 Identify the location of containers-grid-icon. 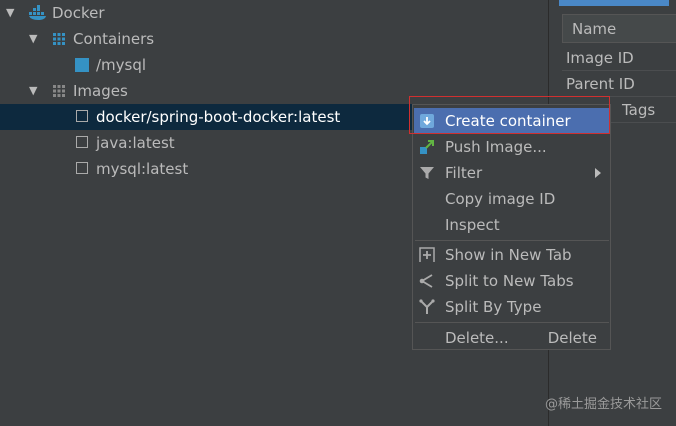
(59, 39).